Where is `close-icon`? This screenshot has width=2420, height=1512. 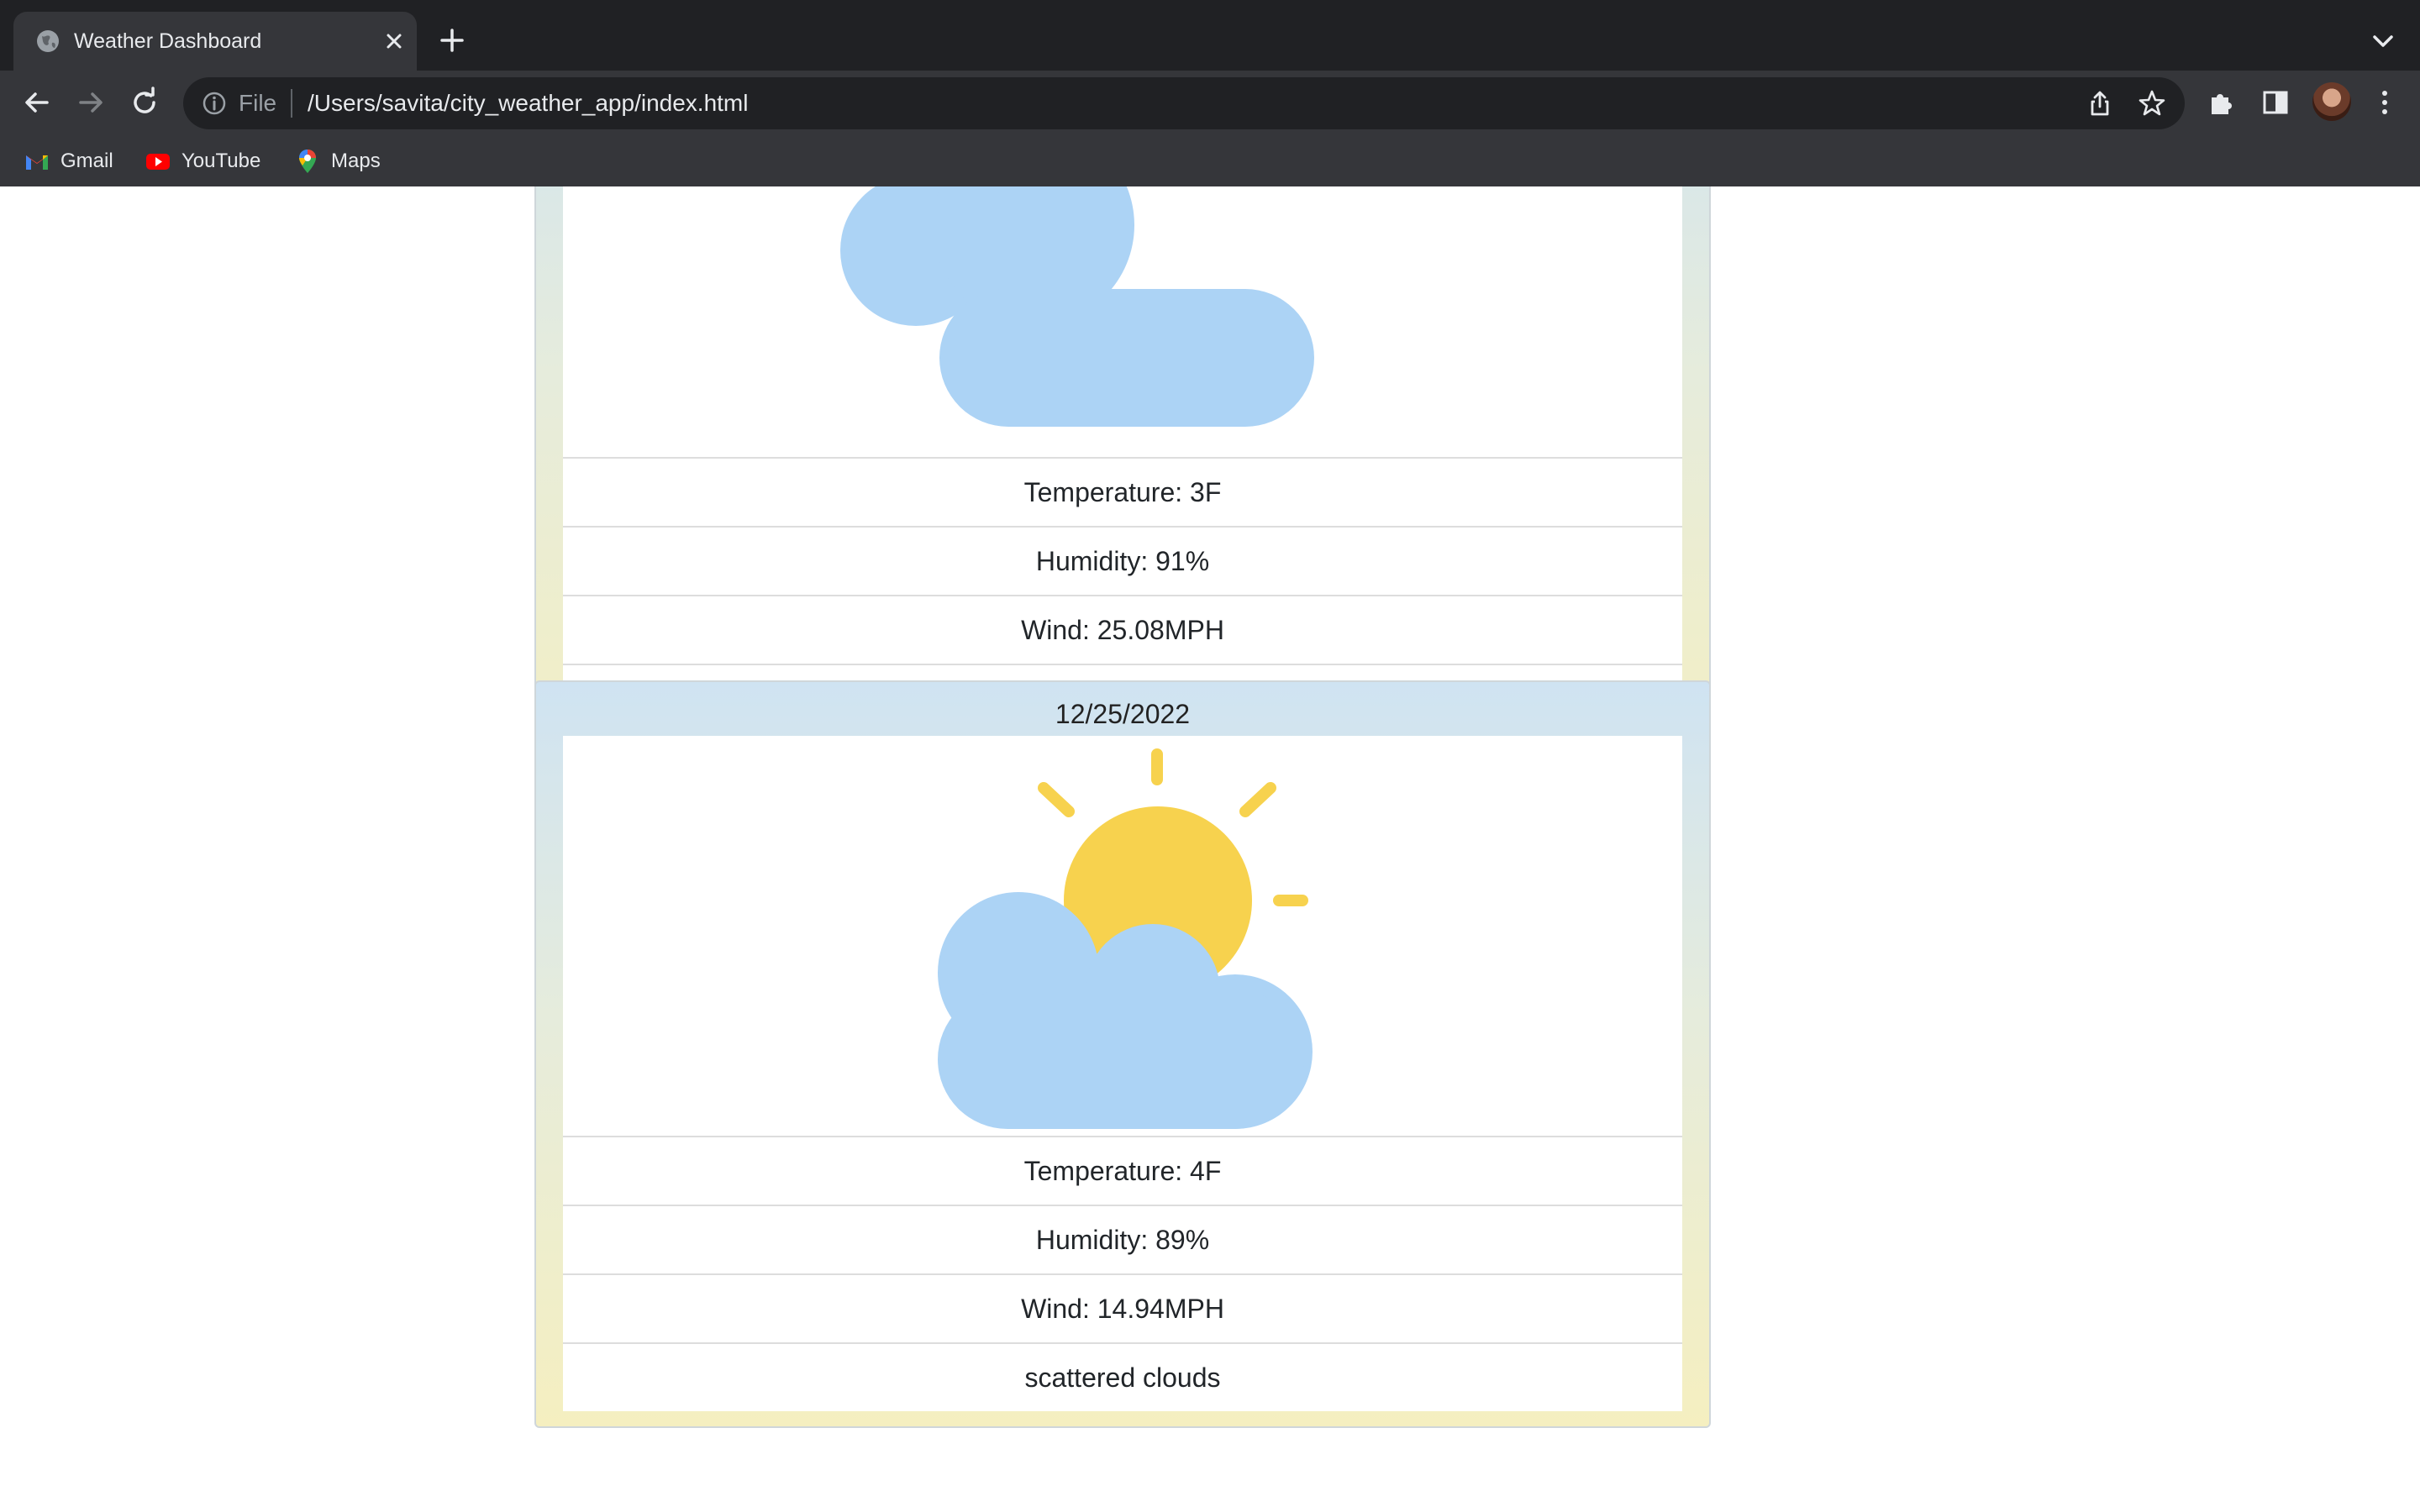 close-icon is located at coordinates (394, 41).